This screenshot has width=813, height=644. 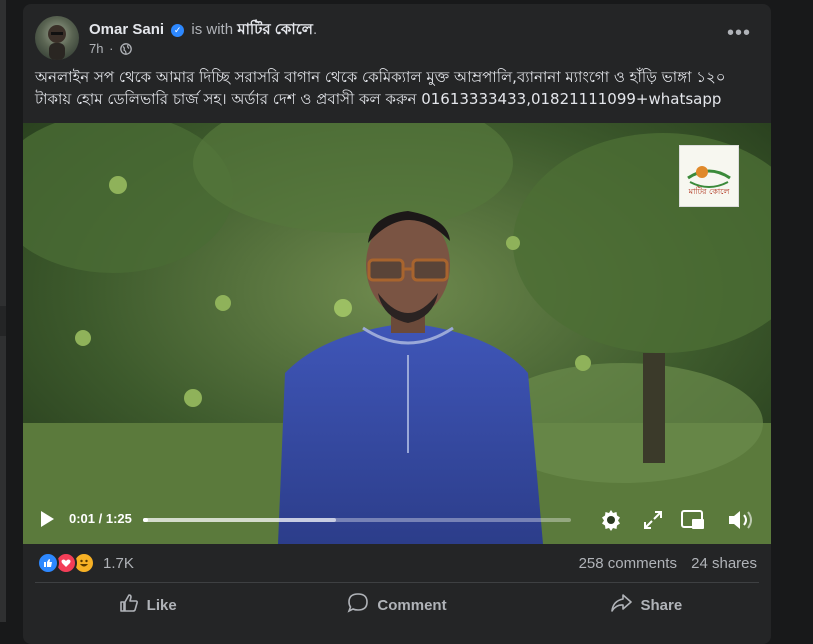 I want to click on comment-bubble-icon, so click(x=358, y=605).